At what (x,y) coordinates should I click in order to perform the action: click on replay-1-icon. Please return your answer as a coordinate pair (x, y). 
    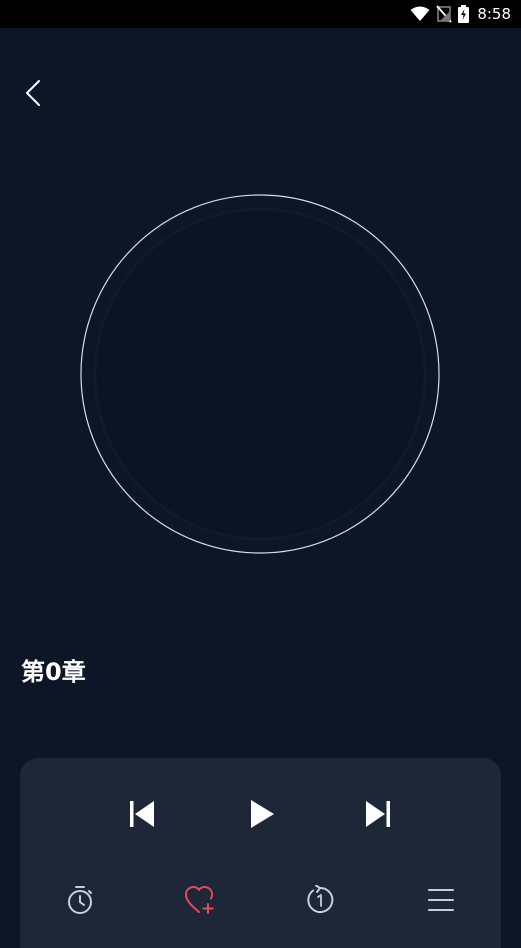
    Looking at the image, I should click on (320, 901).